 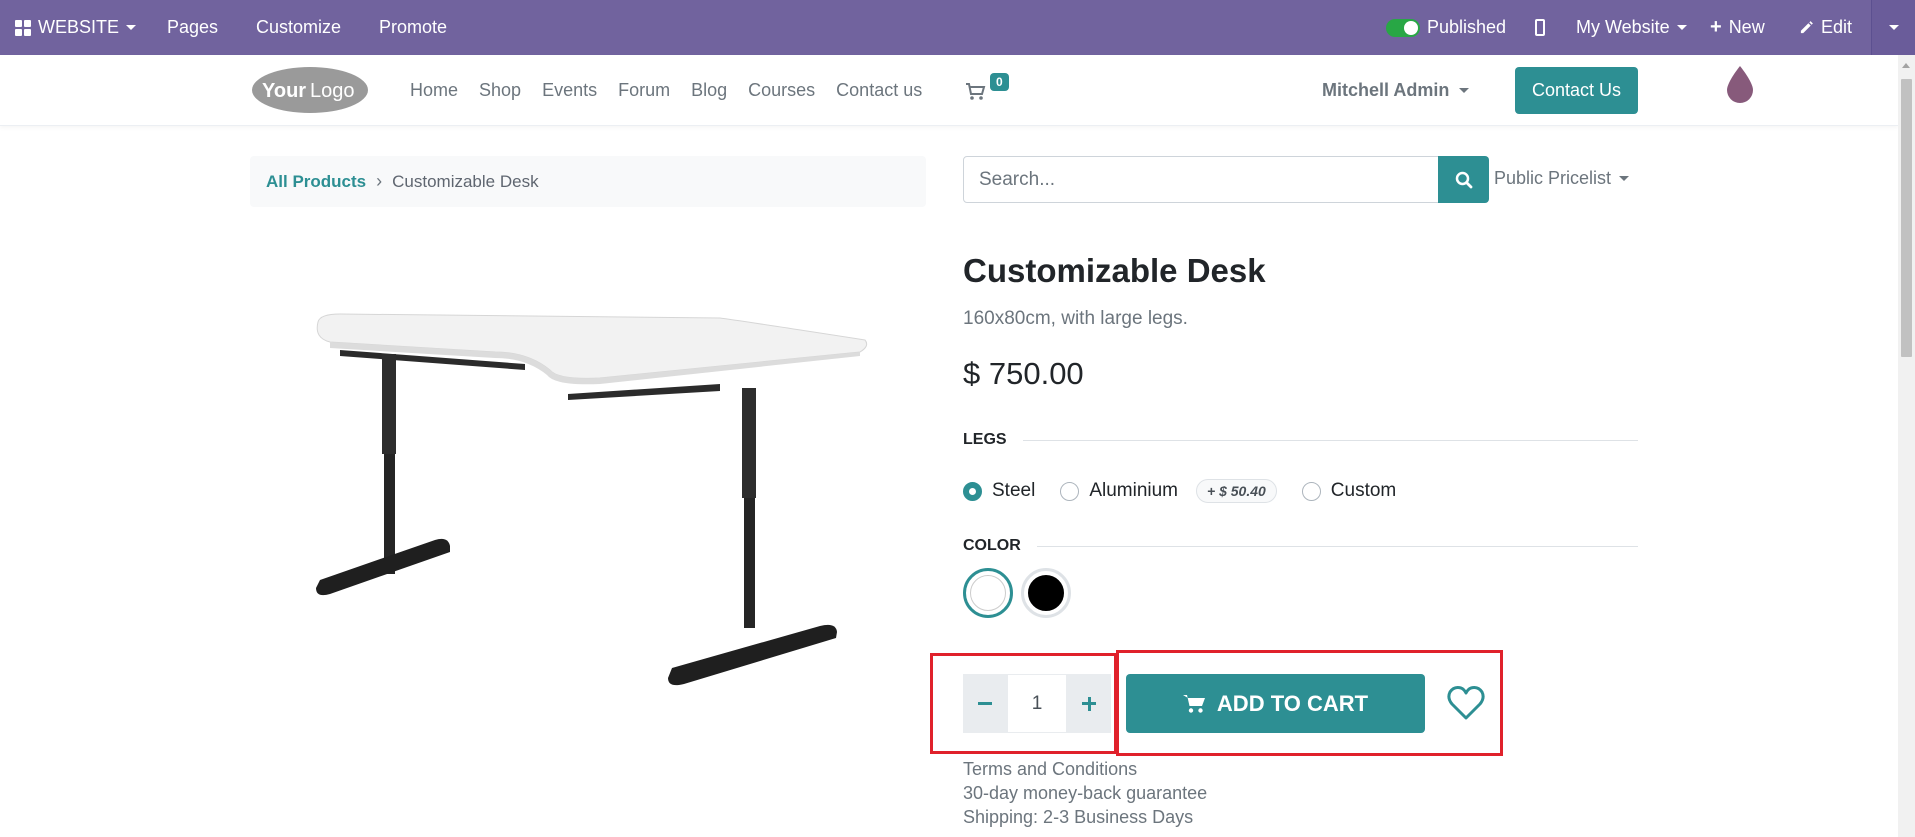 I want to click on color-label: COLOR, so click(x=992, y=545).